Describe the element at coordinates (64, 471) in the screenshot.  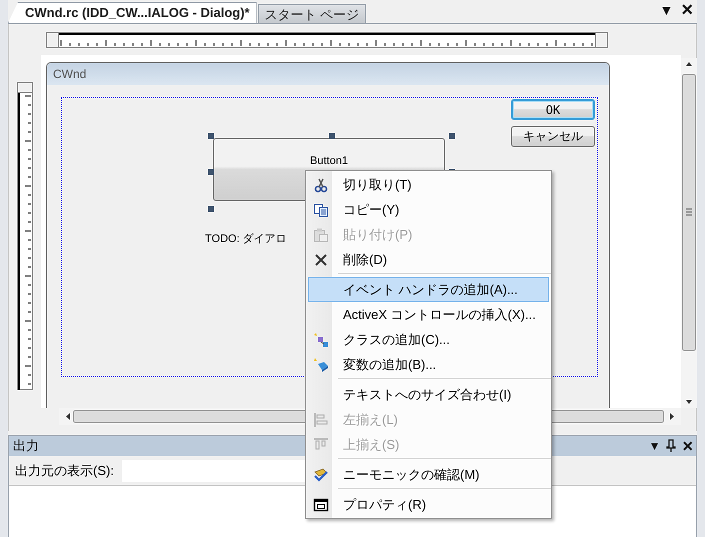
I see `source-label: 出力元の表示(S):` at that location.